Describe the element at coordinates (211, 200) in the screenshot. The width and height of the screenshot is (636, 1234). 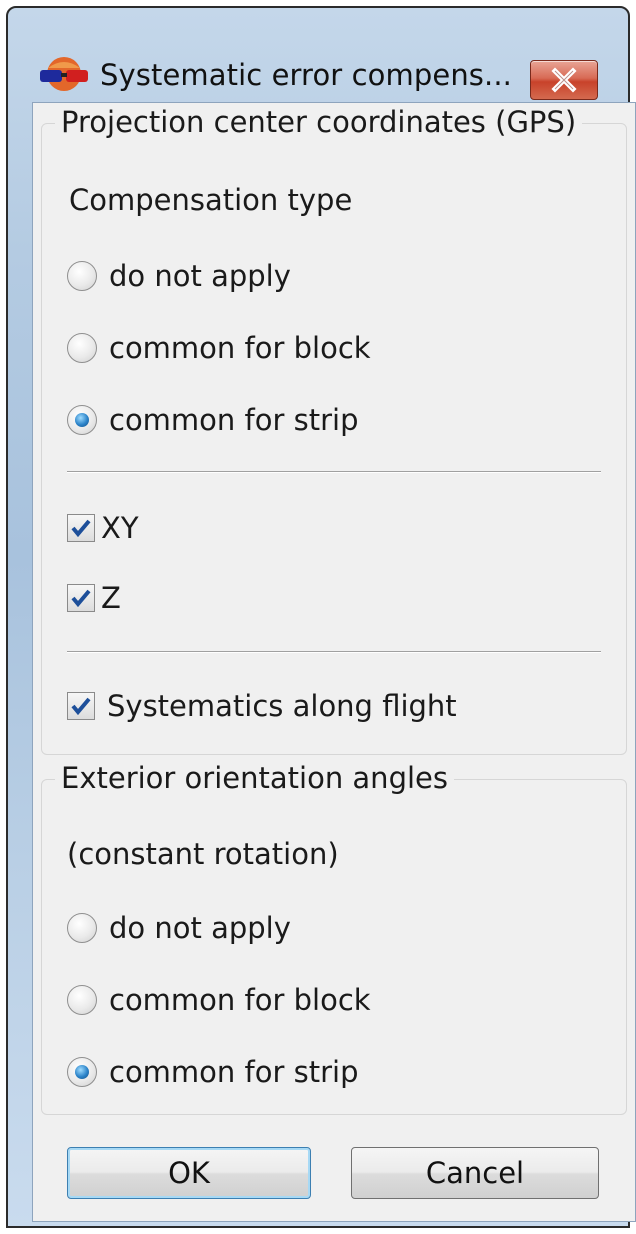
I see `compensation-type-label: Compensation type` at that location.